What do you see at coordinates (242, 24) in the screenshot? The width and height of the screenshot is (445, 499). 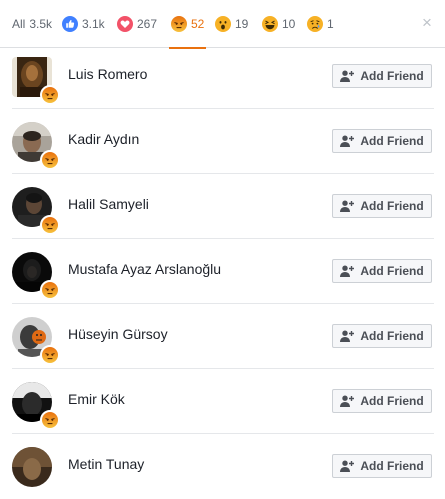 I see `tab-wow-count: 19` at bounding box center [242, 24].